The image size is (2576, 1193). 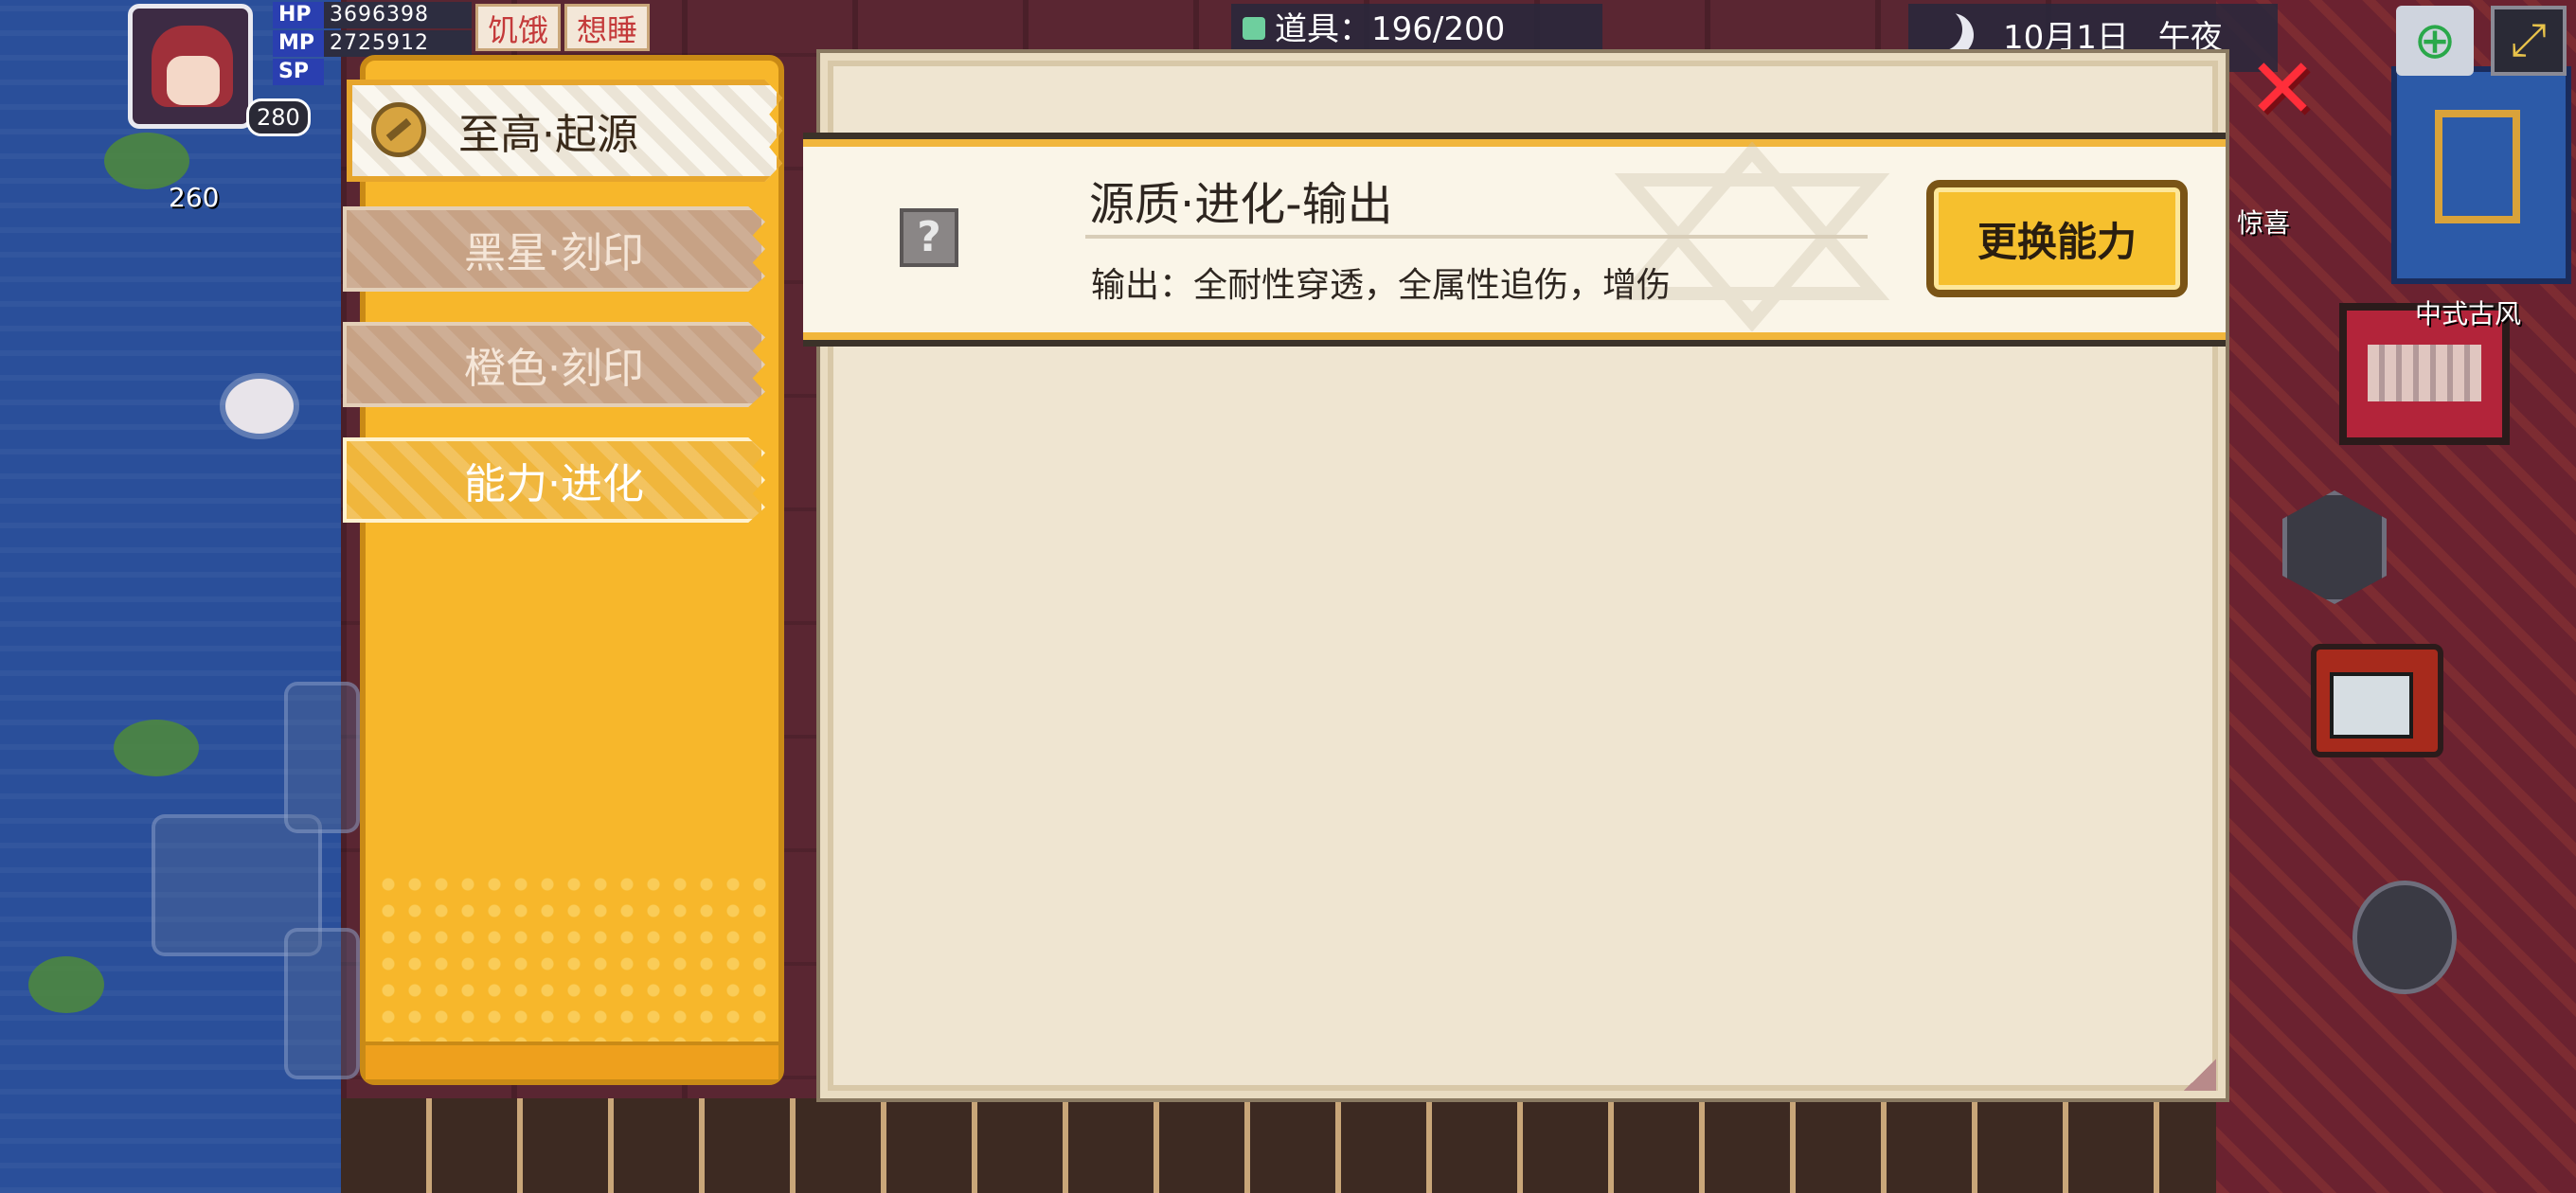 What do you see at coordinates (572, 1060) in the screenshot?
I see `panel-footer` at bounding box center [572, 1060].